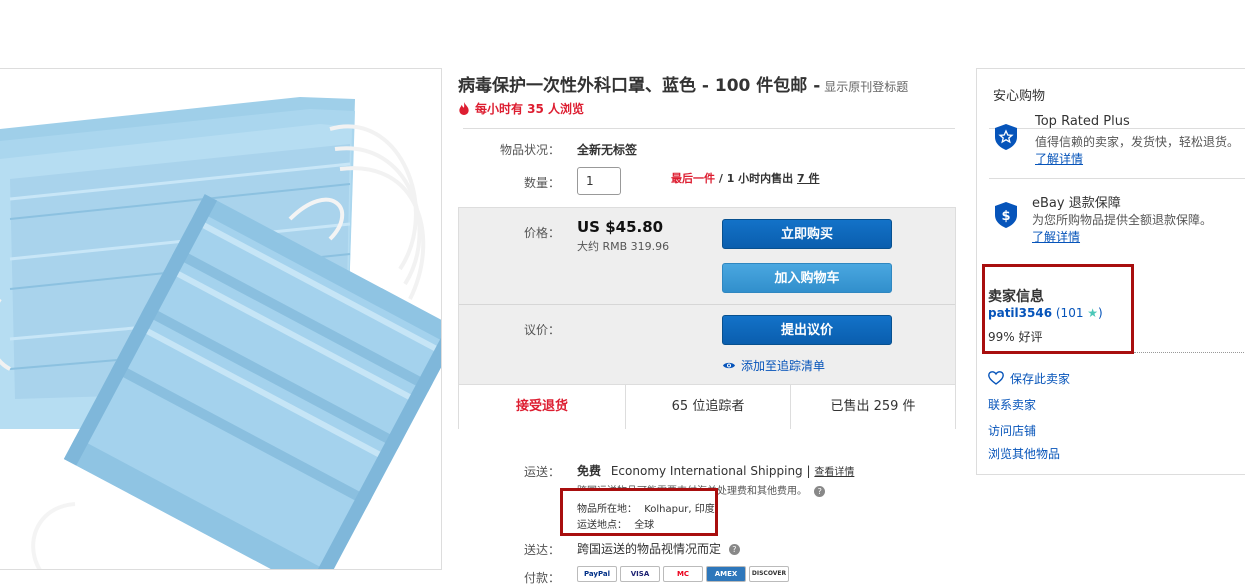 This screenshot has width=1245, height=586. I want to click on show-original-title-link: 显示原刊登标题, so click(866, 87).